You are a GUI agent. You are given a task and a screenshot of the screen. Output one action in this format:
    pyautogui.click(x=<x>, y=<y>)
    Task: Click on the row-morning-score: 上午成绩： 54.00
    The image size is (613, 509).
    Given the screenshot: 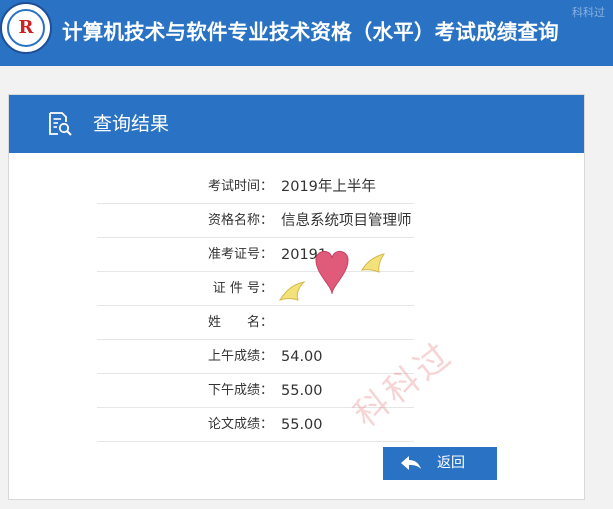 What is the action you would take?
    pyautogui.click(x=255, y=357)
    